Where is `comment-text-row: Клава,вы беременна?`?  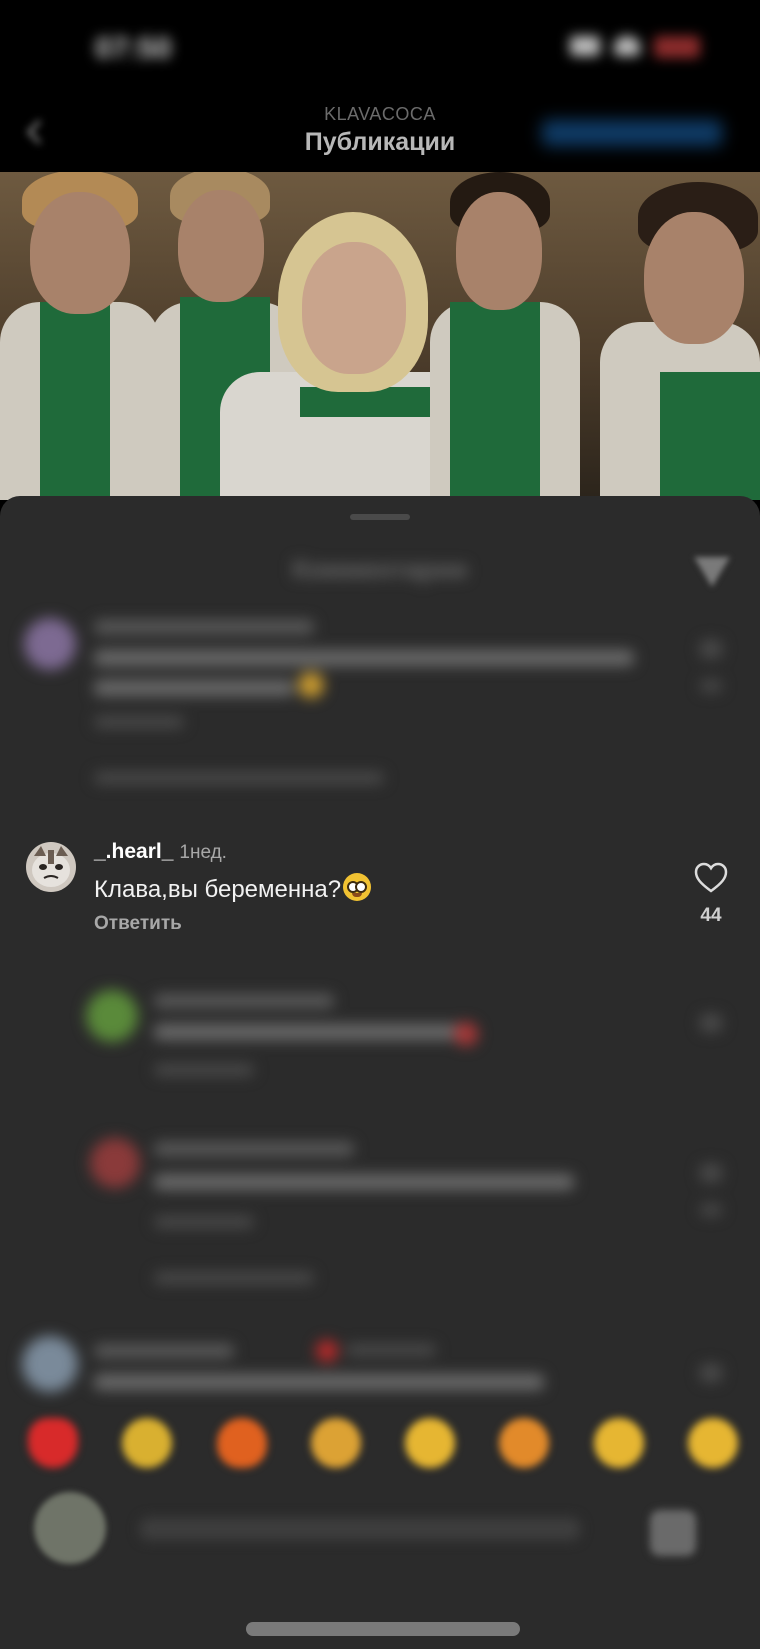 comment-text-row: Клава,вы беременна? is located at coordinates (233, 888).